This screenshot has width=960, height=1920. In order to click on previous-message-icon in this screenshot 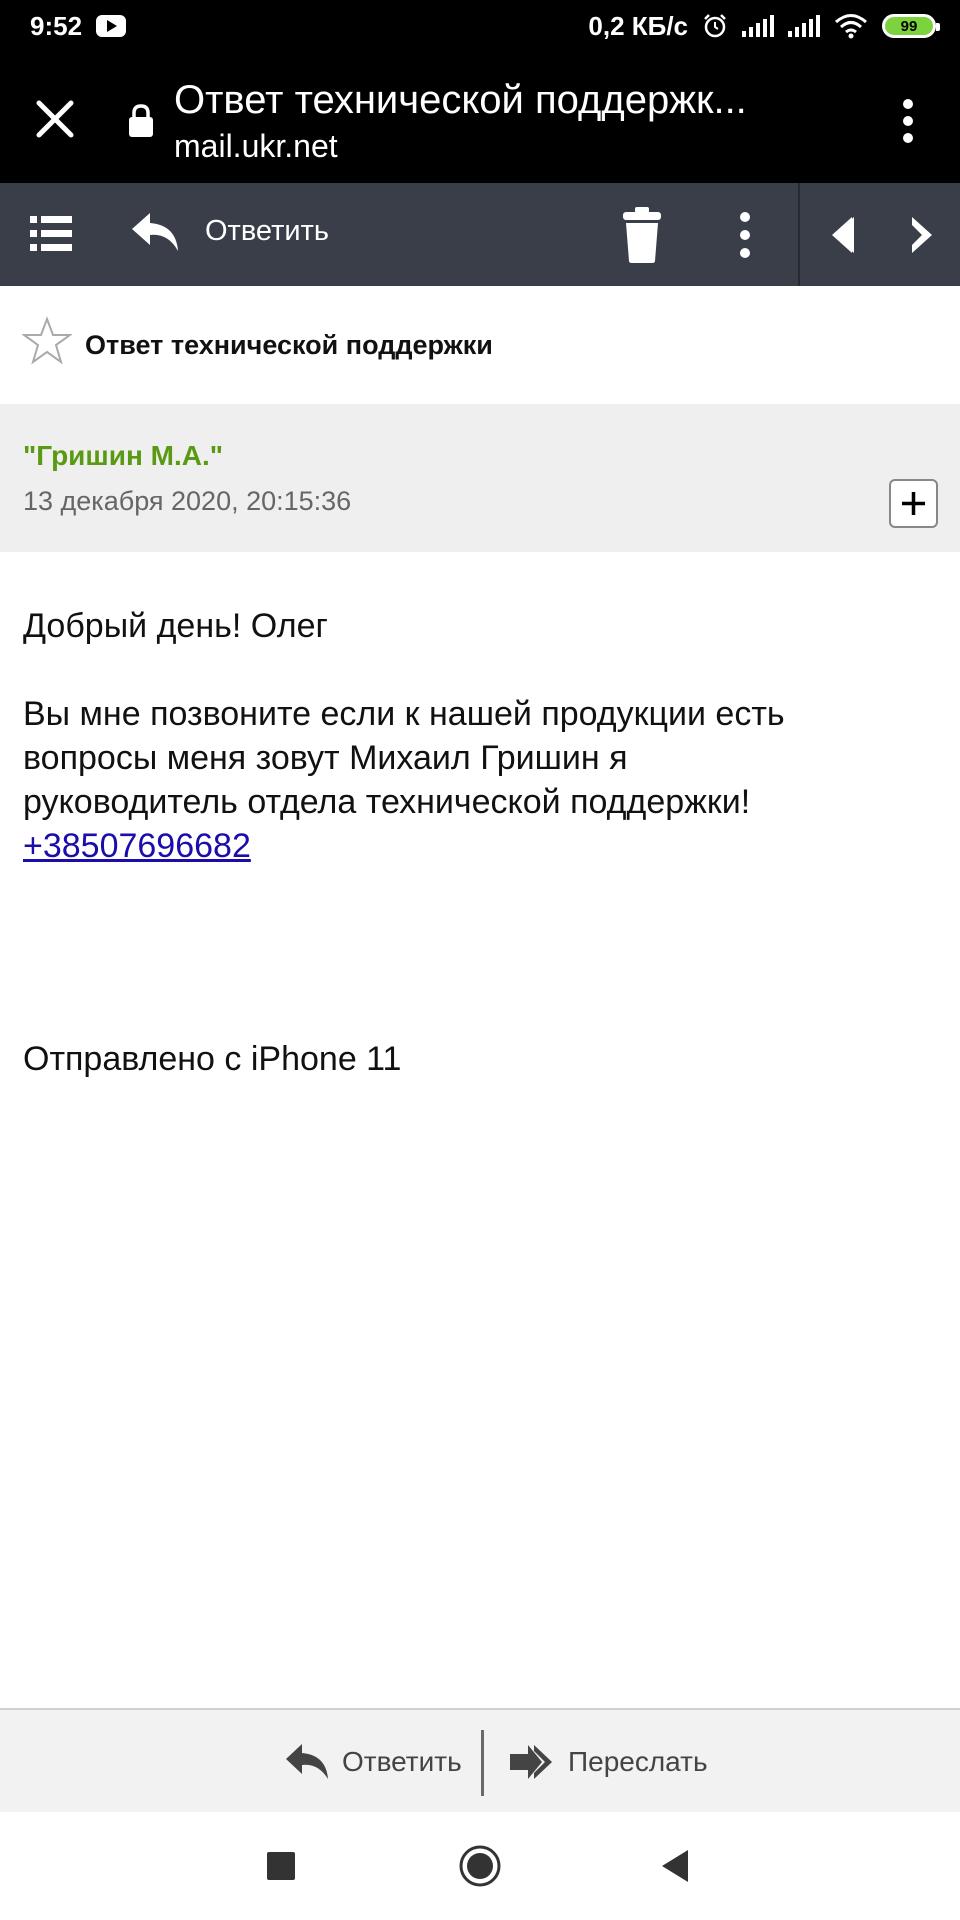, I will do `click(843, 235)`.